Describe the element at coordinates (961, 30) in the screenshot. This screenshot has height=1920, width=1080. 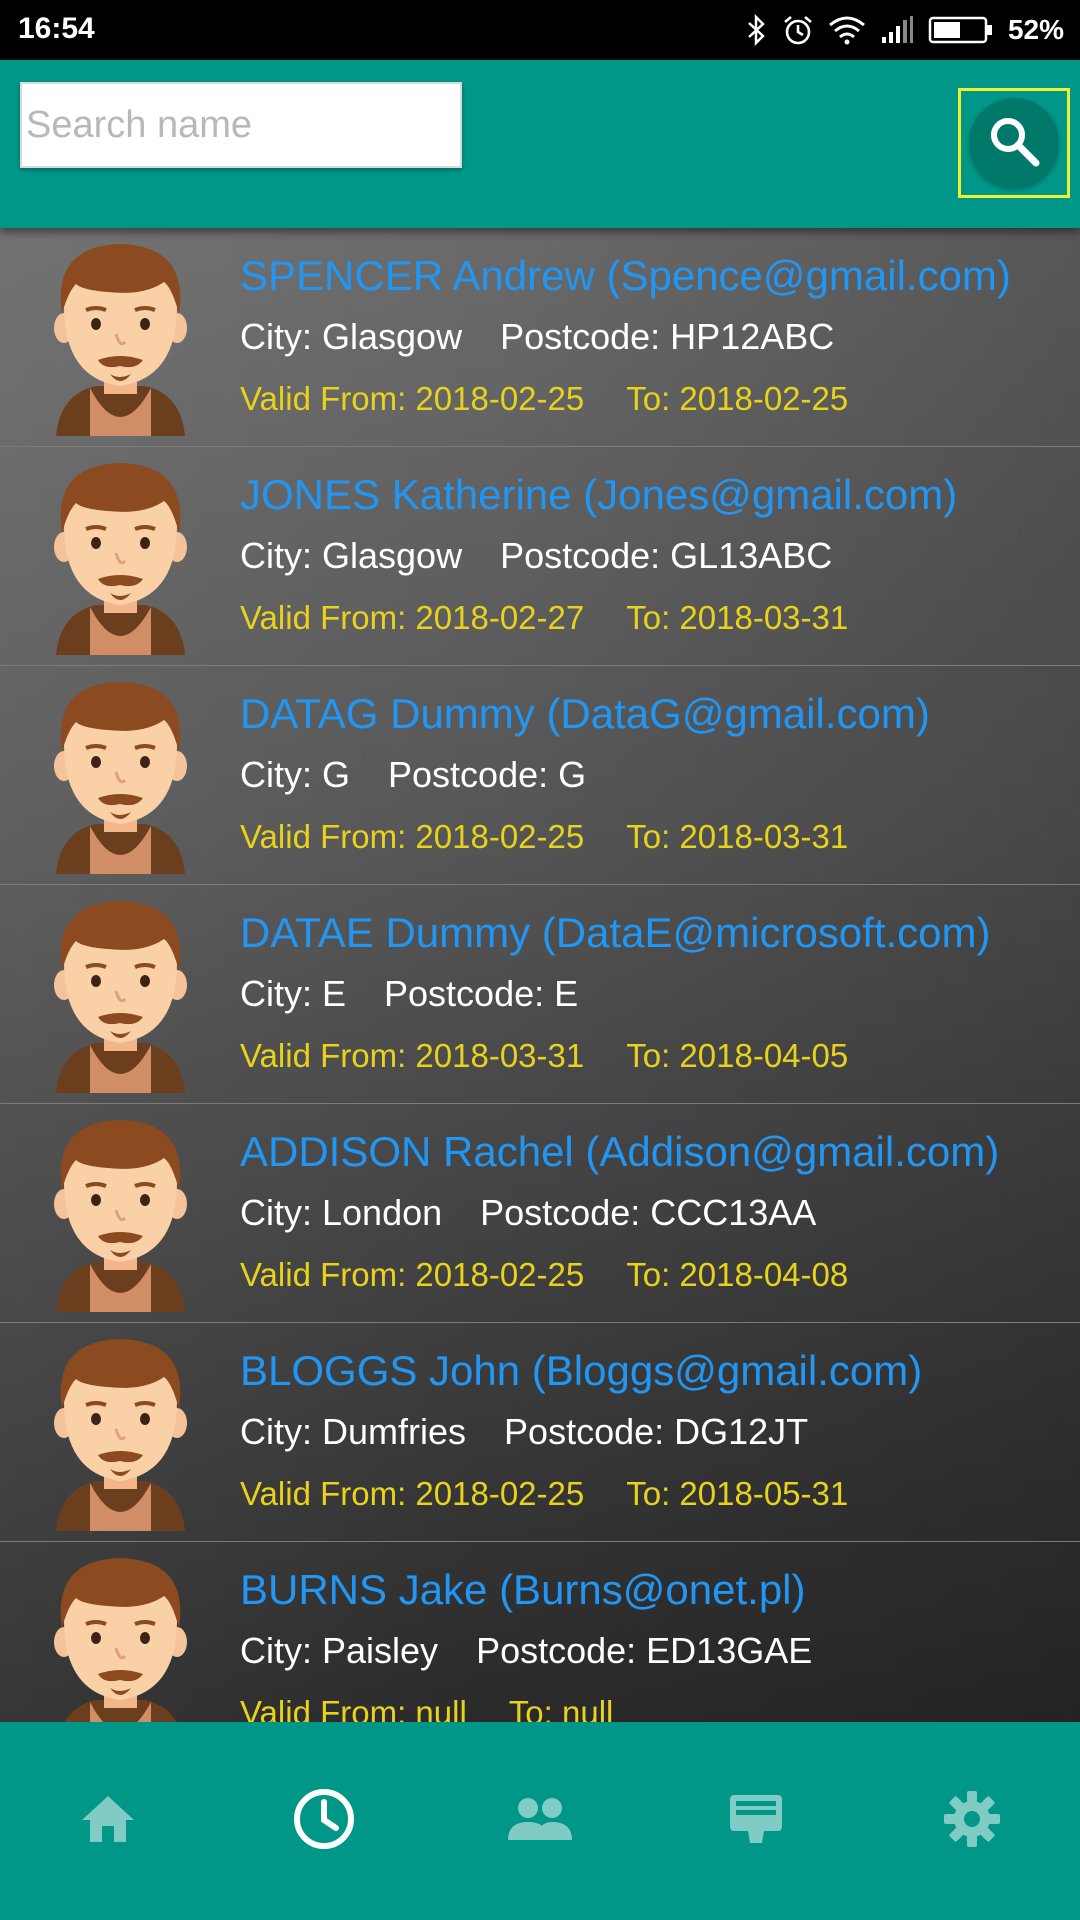
I see `battery-icon` at that location.